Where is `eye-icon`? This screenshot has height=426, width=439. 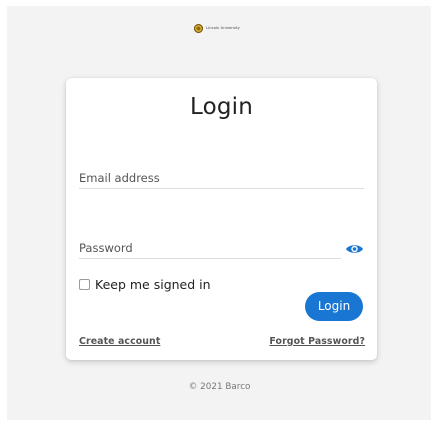
eye-icon is located at coordinates (354, 249).